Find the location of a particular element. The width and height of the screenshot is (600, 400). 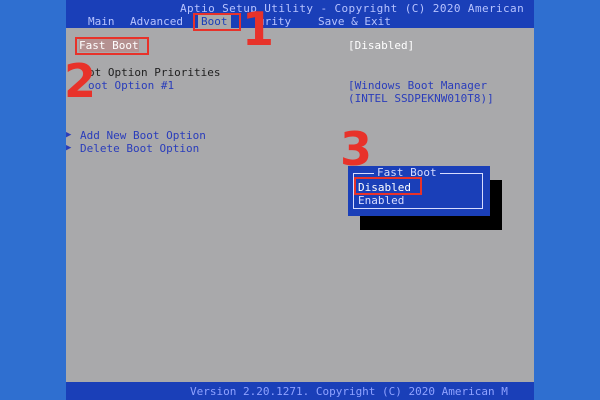

tab-main: Main is located at coordinates (101, 21).